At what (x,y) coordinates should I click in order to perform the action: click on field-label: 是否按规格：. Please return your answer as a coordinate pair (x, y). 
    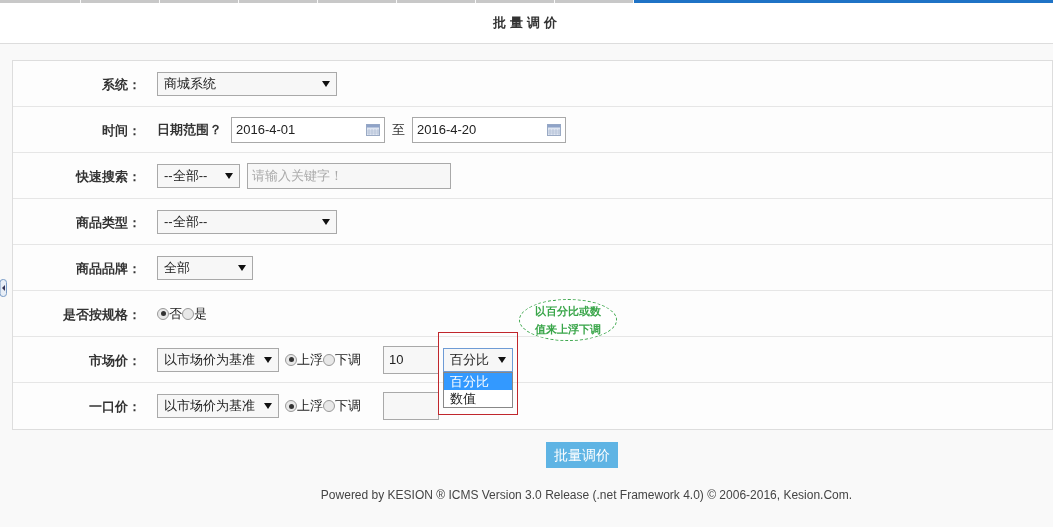
    Looking at the image, I should click on (102, 314).